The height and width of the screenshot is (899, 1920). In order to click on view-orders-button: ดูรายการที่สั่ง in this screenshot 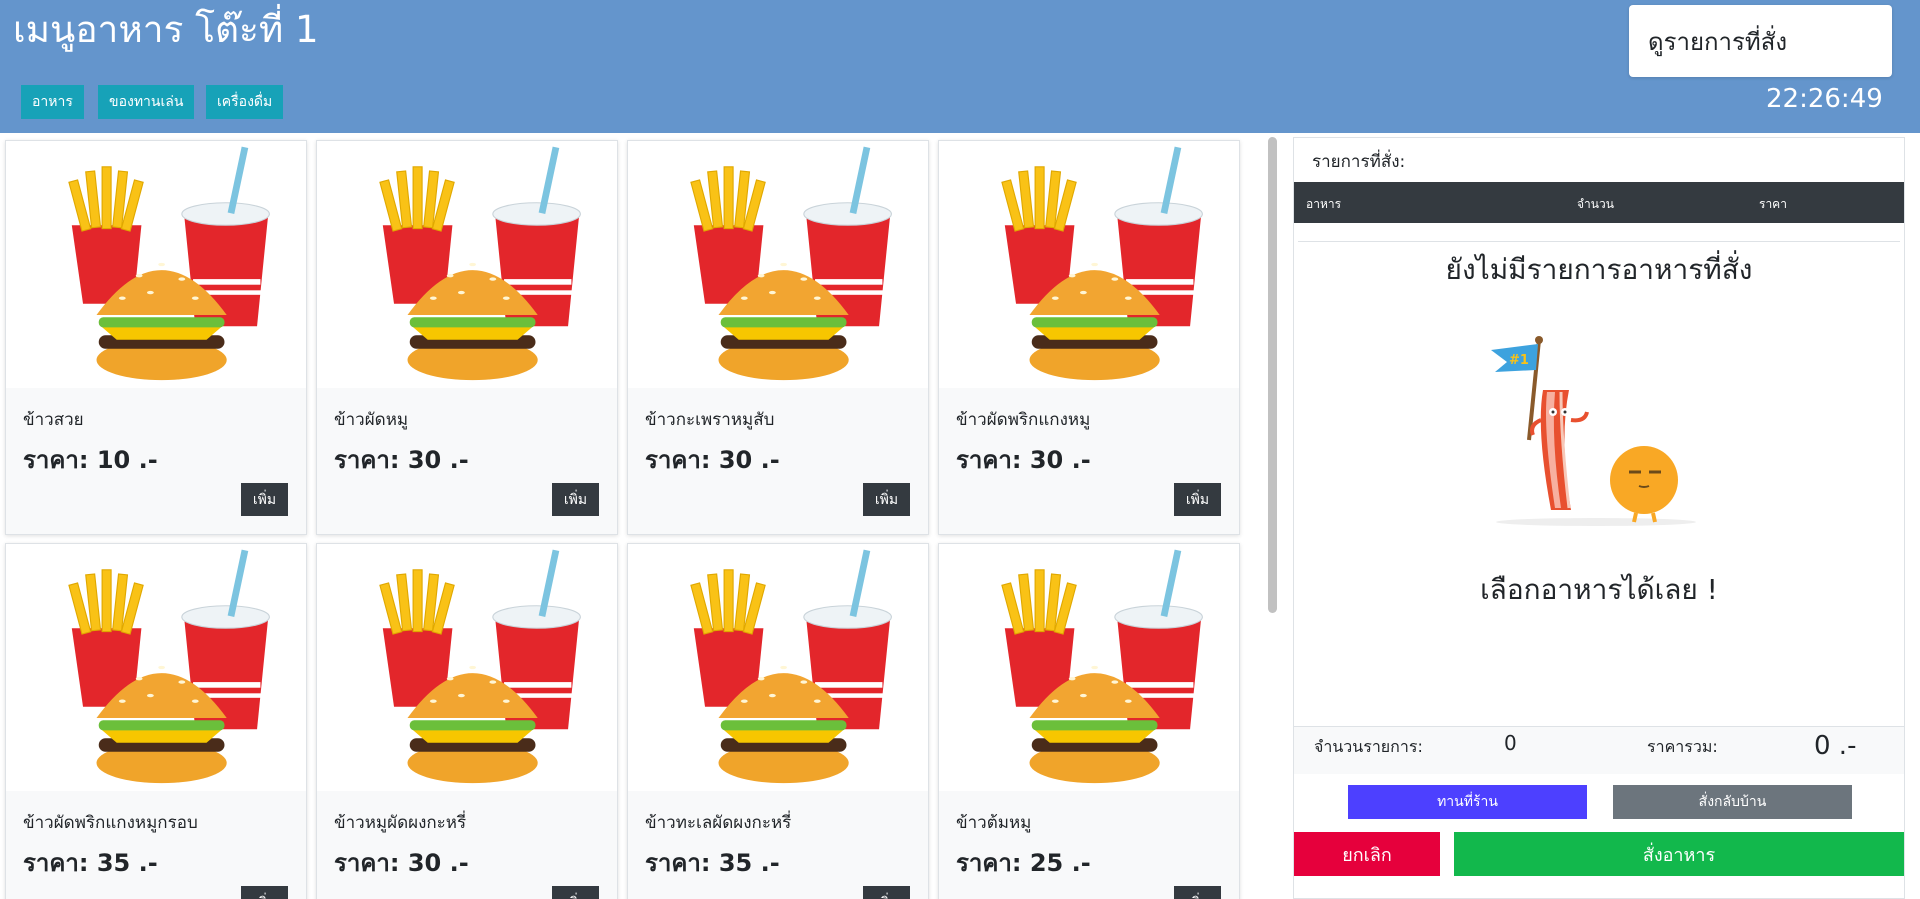, I will do `click(1760, 41)`.